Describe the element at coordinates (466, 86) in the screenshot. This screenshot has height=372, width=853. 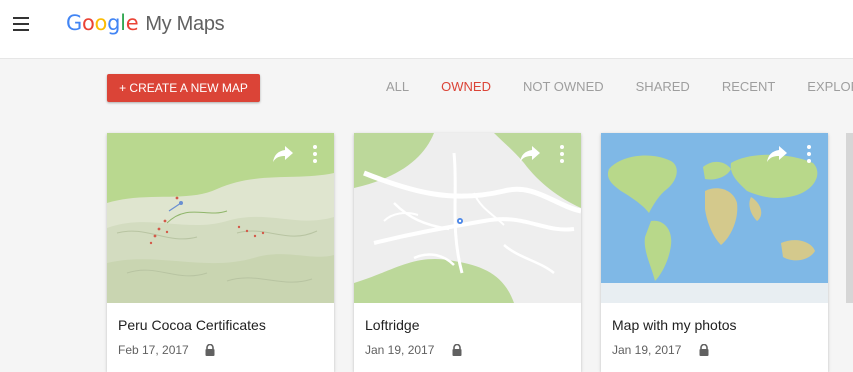
I see `tab-owned: OWNED` at that location.